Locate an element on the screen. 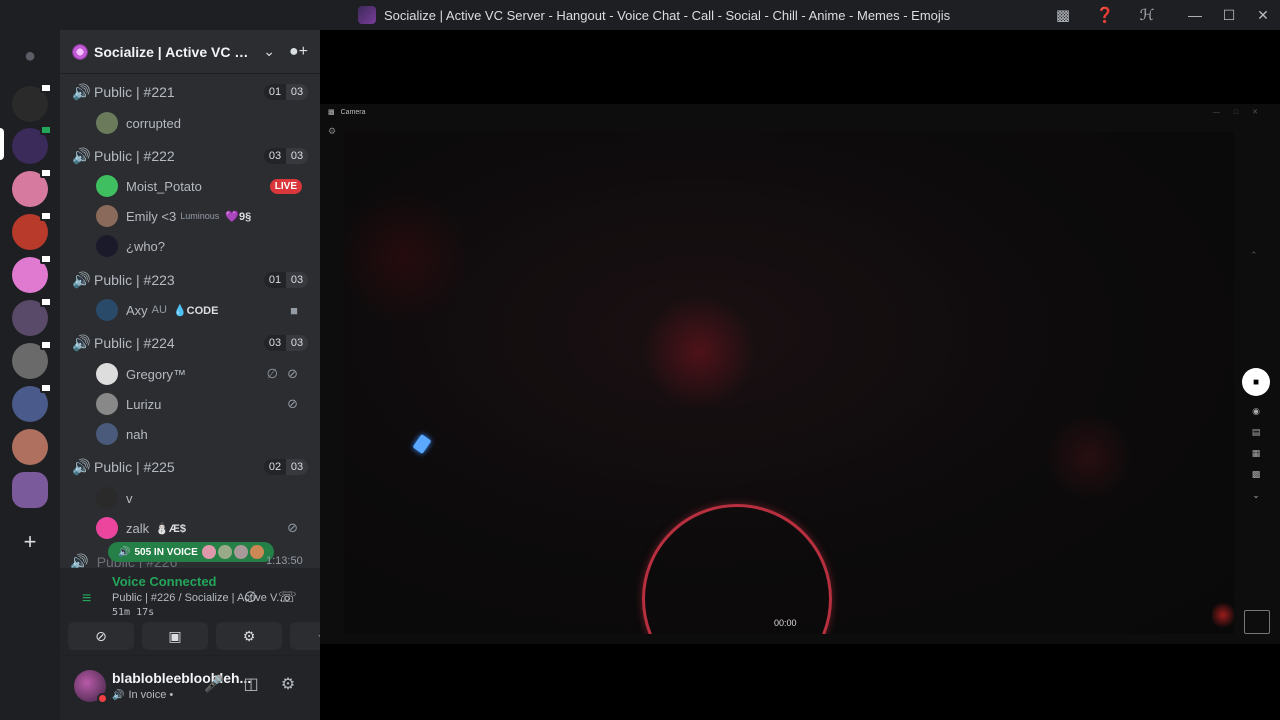 The image size is (1280, 720). voice-channel: 🔊 Public | #224 03 03 is located at coordinates (190, 343).